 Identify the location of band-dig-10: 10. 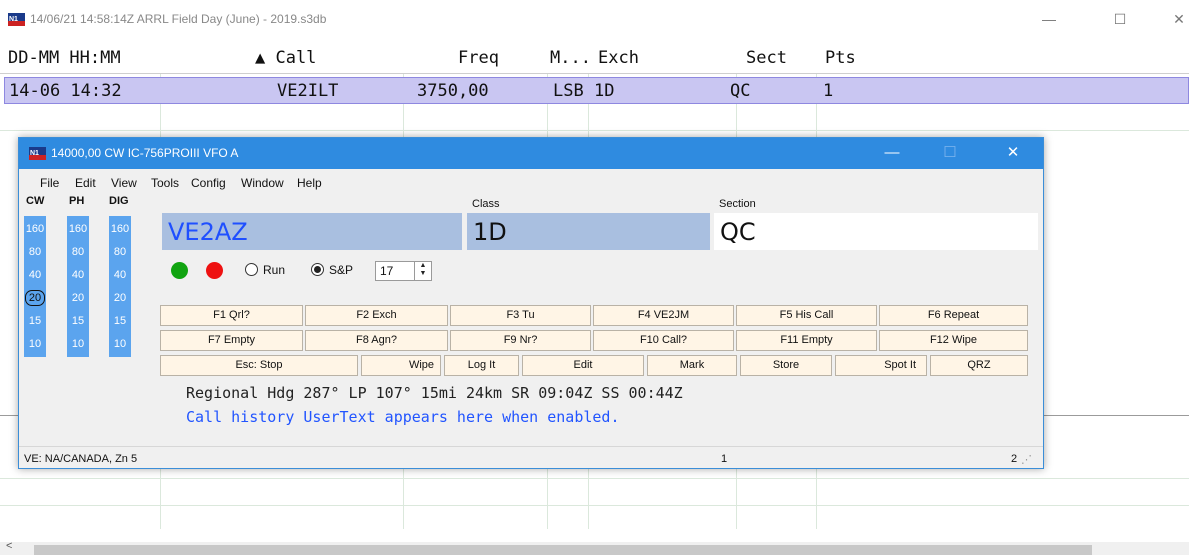
(120, 344).